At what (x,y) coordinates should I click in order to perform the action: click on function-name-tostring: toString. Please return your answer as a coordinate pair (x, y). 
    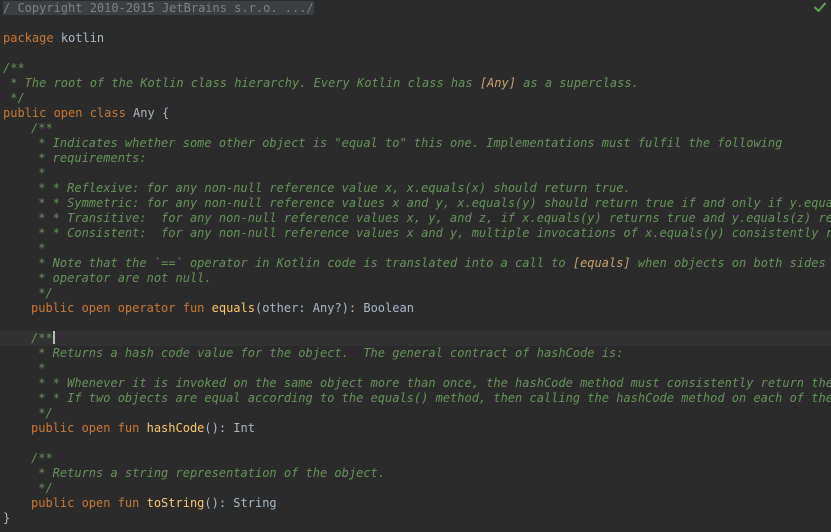
    Looking at the image, I should click on (176, 503).